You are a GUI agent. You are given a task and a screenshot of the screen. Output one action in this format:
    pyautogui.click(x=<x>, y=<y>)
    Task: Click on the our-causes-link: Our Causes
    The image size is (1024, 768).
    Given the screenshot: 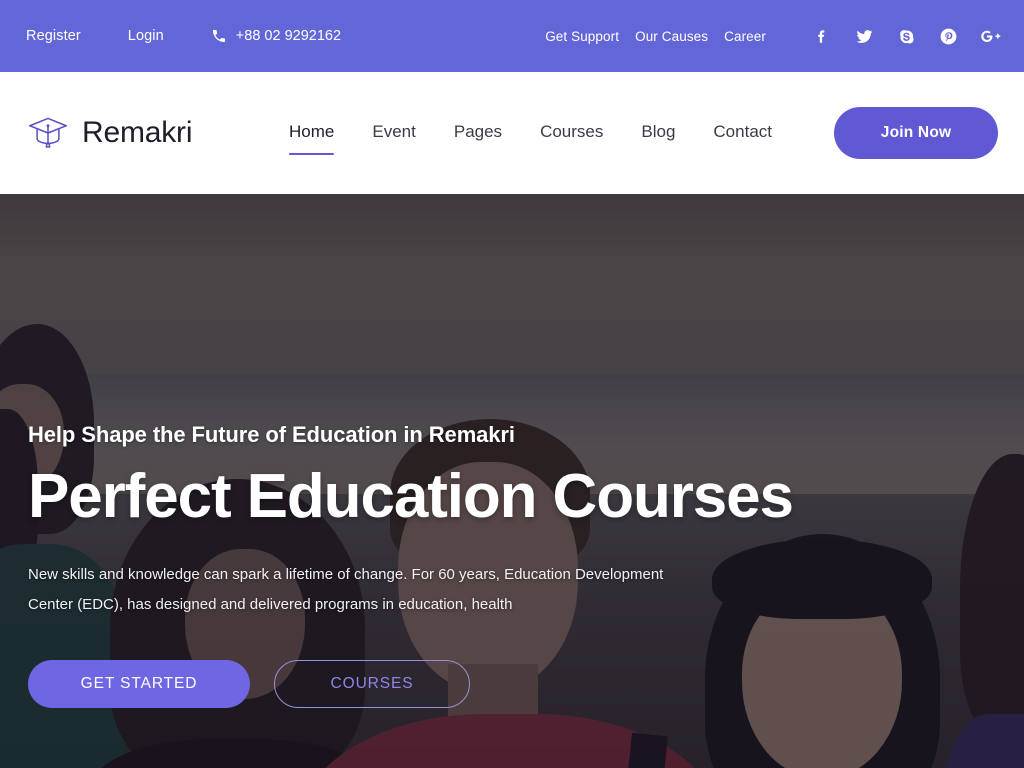 What is the action you would take?
    pyautogui.click(x=671, y=36)
    